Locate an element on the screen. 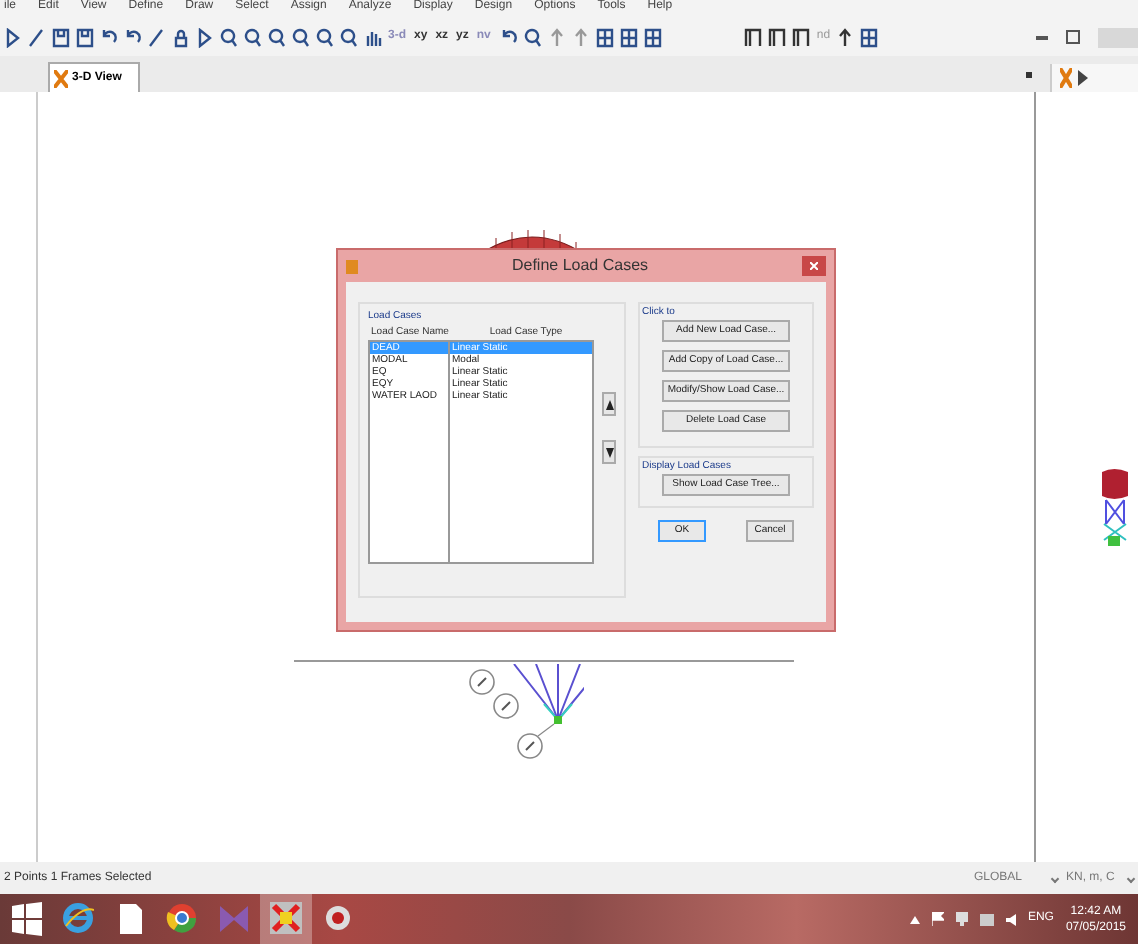 Image resolution: width=1138 pixels, height=944 pixels. battery-icon is located at coordinates (986, 919).